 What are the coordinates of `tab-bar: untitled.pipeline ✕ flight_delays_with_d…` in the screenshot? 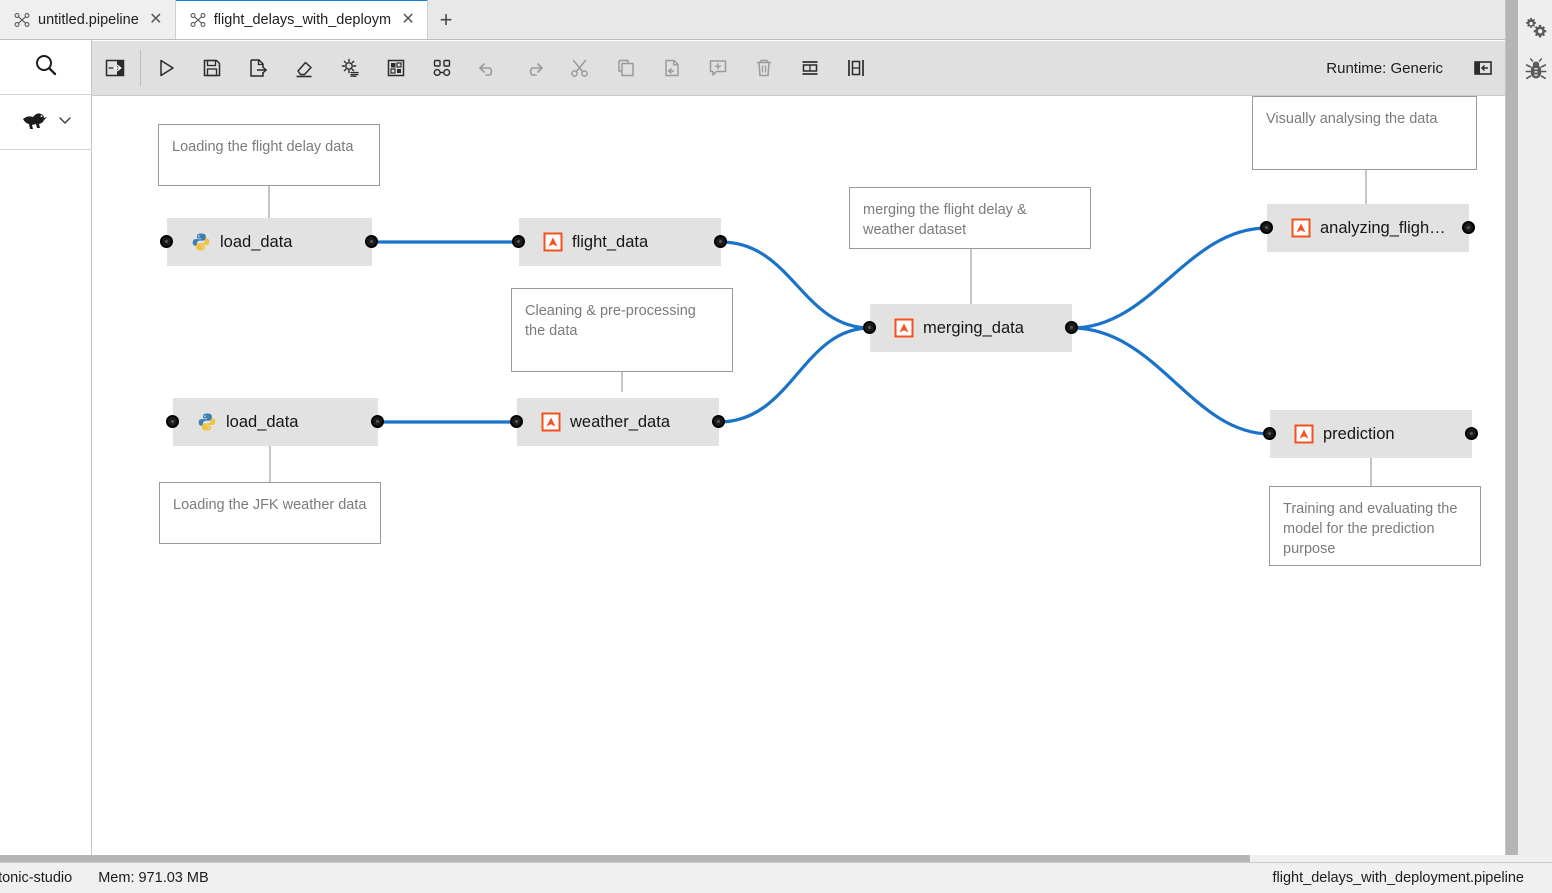 It's located at (752, 20).